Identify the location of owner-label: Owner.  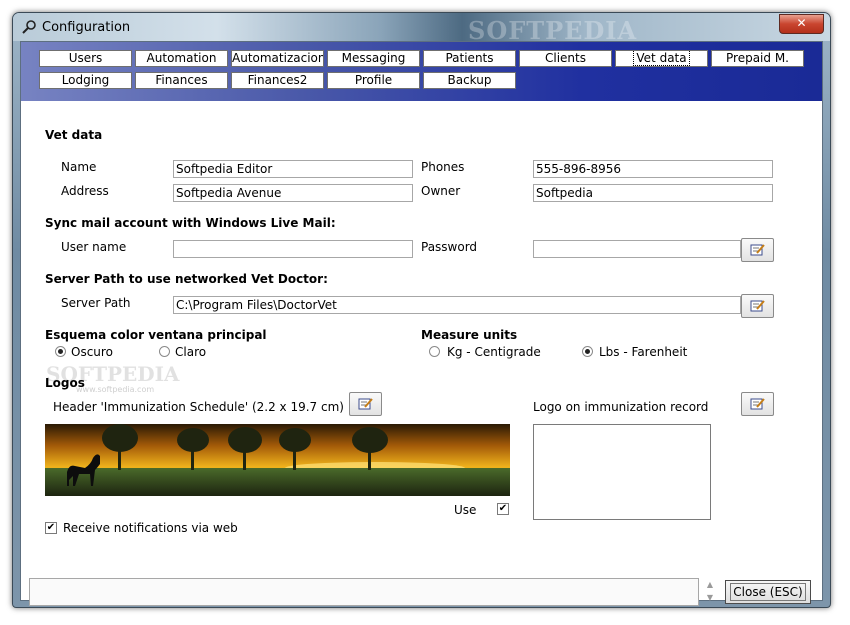
(441, 191).